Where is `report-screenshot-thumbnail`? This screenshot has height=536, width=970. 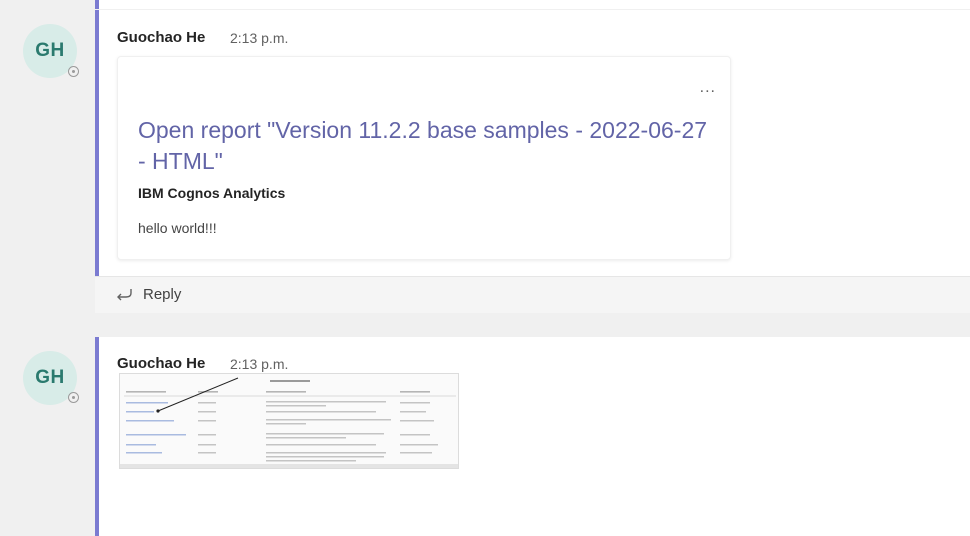 report-screenshot-thumbnail is located at coordinates (289, 421).